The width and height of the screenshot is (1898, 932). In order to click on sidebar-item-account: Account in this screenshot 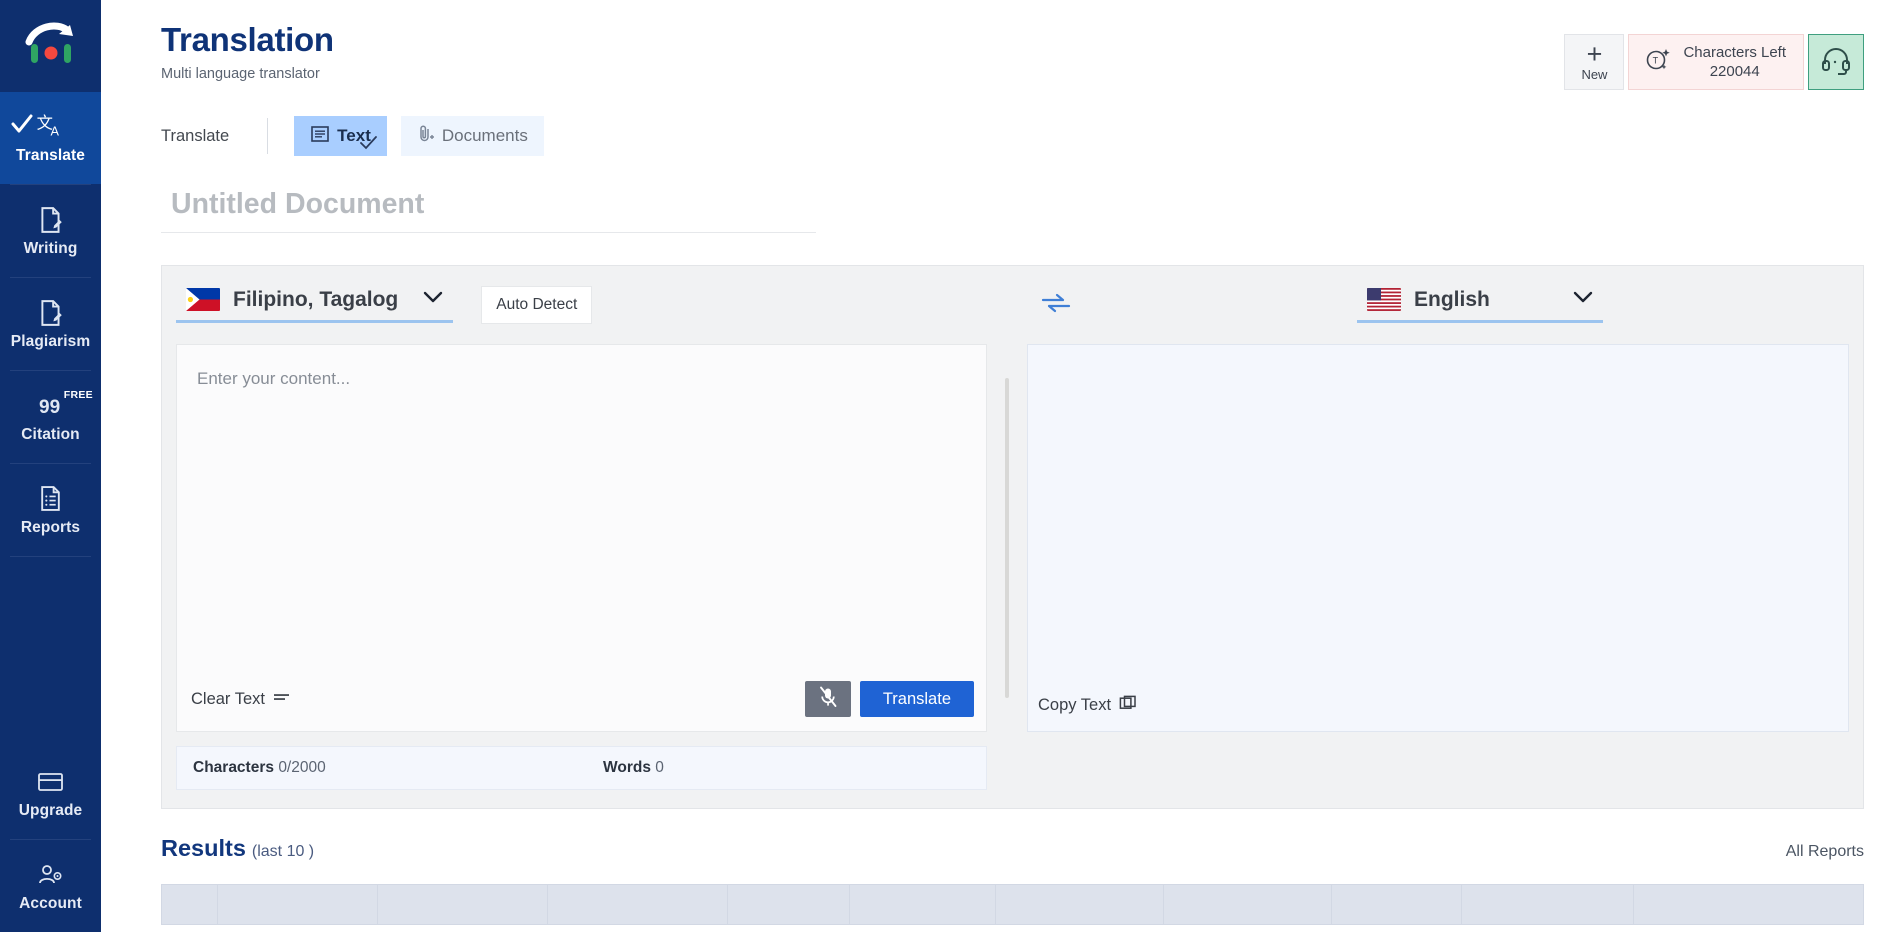, I will do `click(50, 886)`.